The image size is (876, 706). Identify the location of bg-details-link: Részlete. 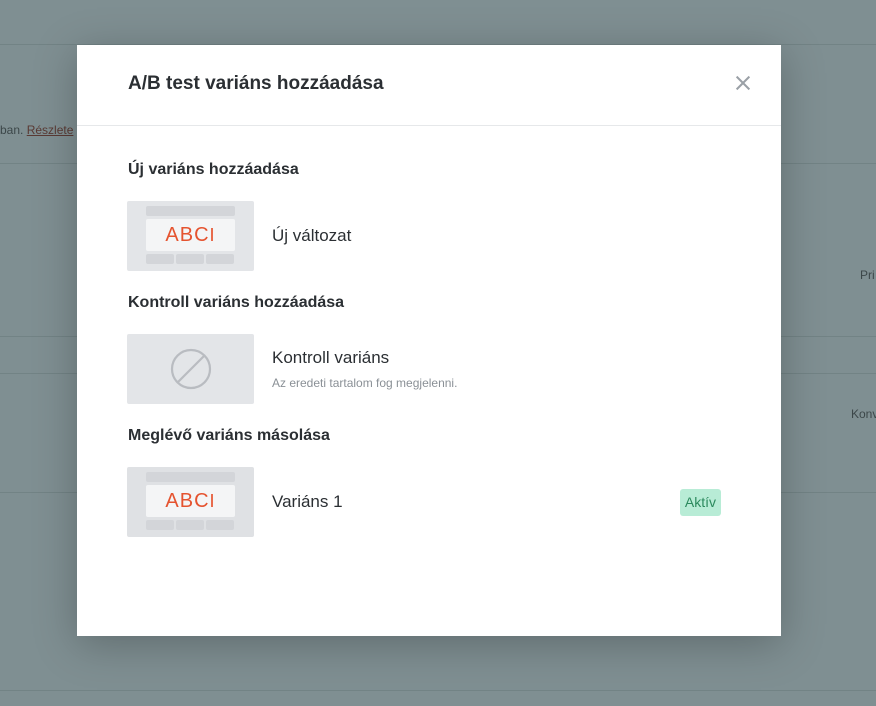
(50, 130).